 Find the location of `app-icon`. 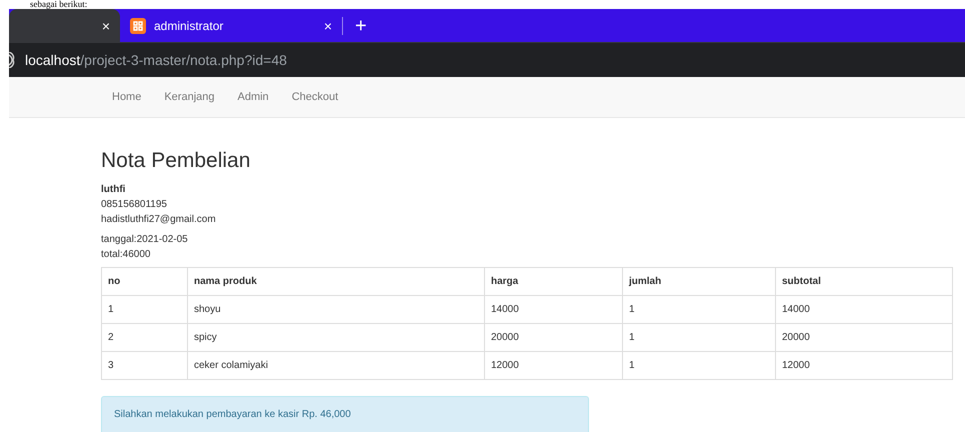

app-icon is located at coordinates (138, 26).